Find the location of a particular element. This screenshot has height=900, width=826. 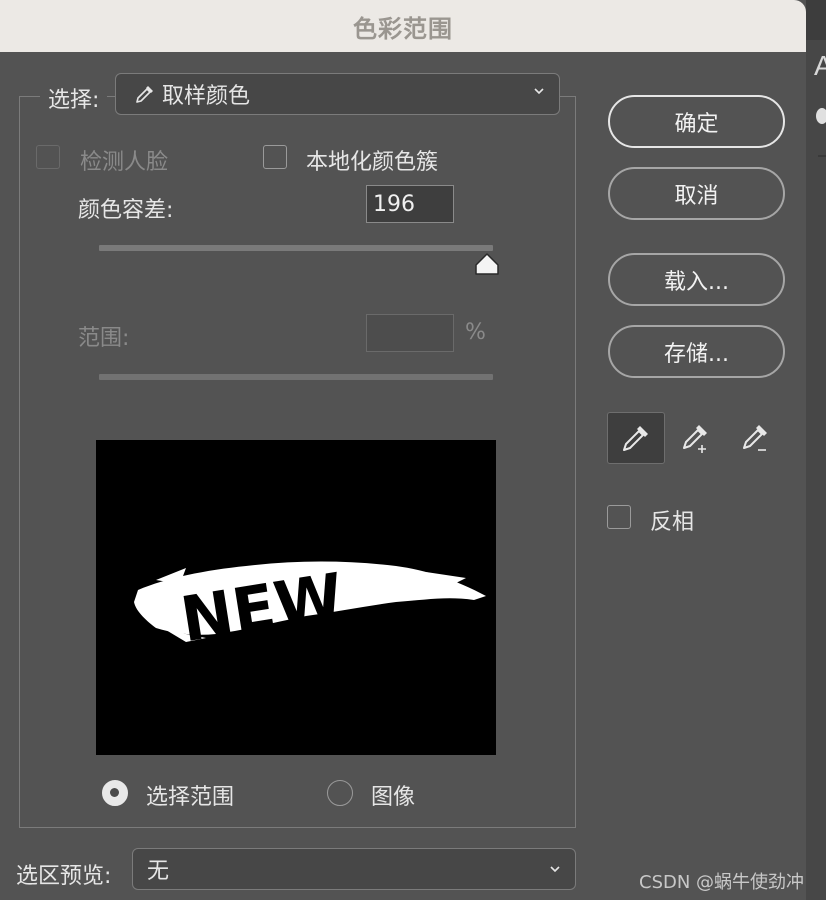

cancel-button: 取消 is located at coordinates (696, 193).